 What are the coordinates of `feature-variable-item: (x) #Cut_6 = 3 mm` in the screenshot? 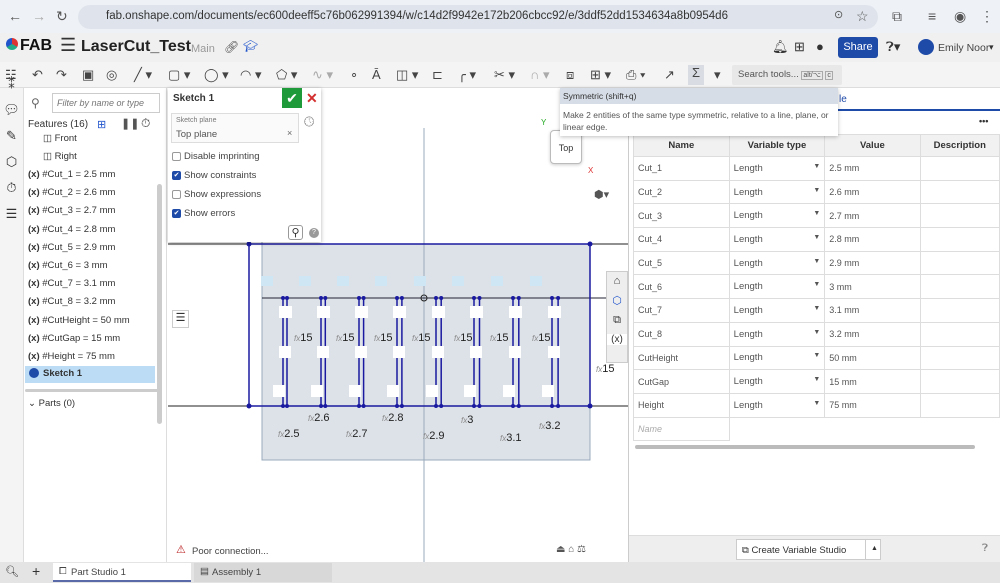 It's located at (67, 265).